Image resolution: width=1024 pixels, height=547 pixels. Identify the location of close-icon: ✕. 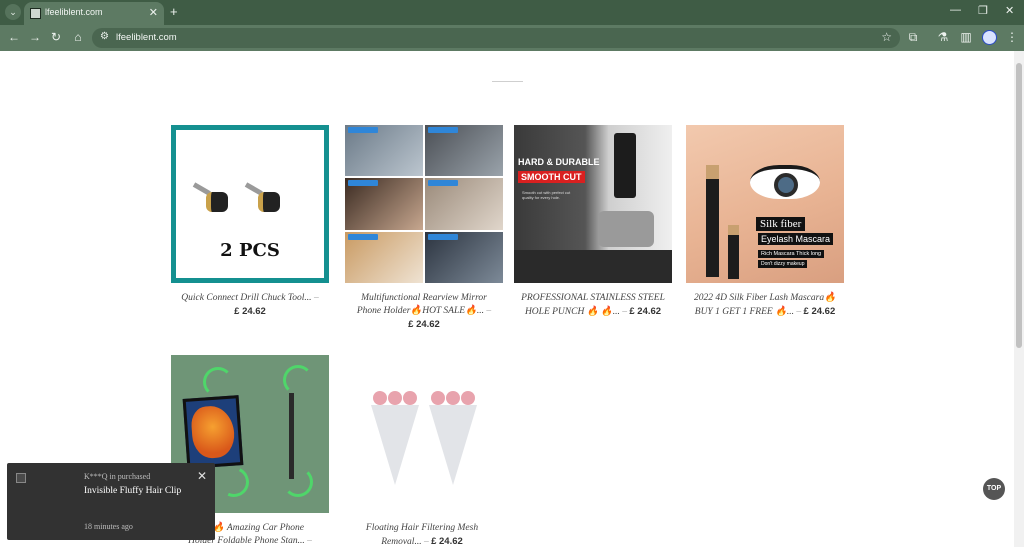
(202, 476).